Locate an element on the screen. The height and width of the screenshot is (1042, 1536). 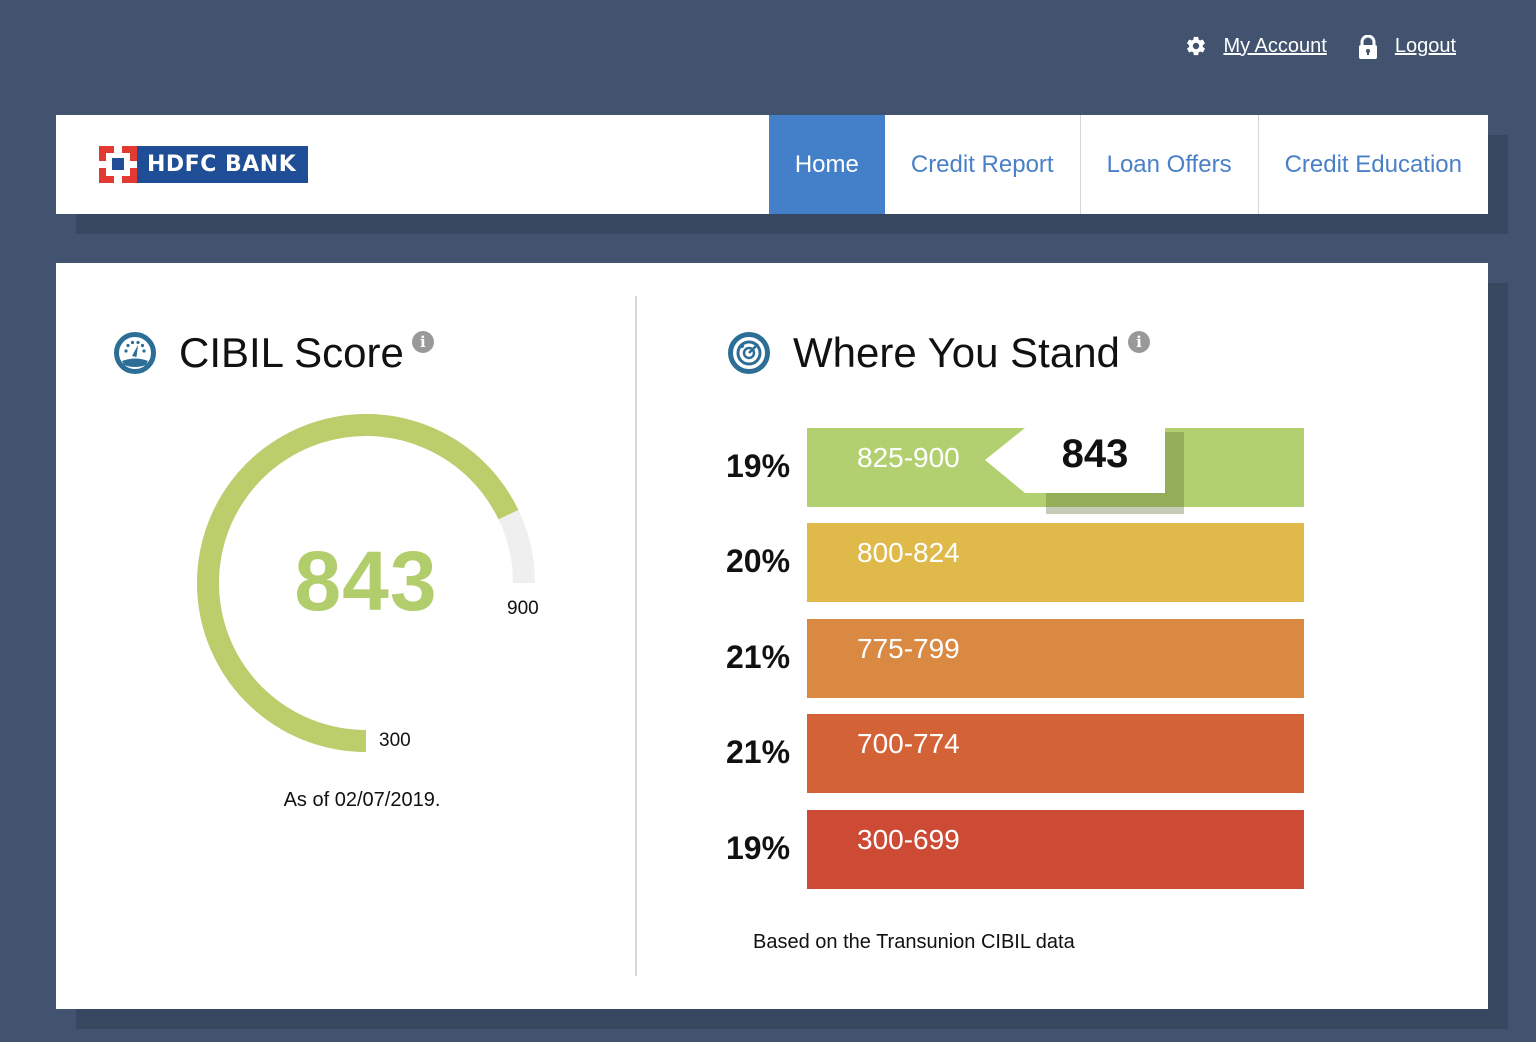
lock-icon is located at coordinates (1368, 46).